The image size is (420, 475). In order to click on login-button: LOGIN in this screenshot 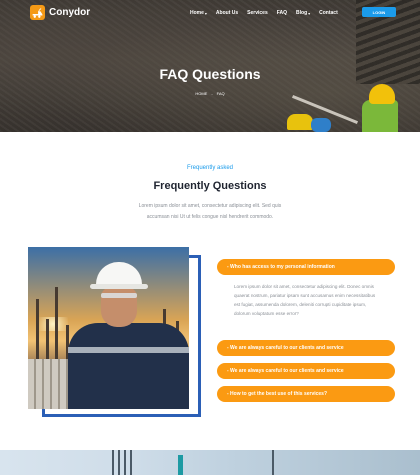, I will do `click(379, 12)`.